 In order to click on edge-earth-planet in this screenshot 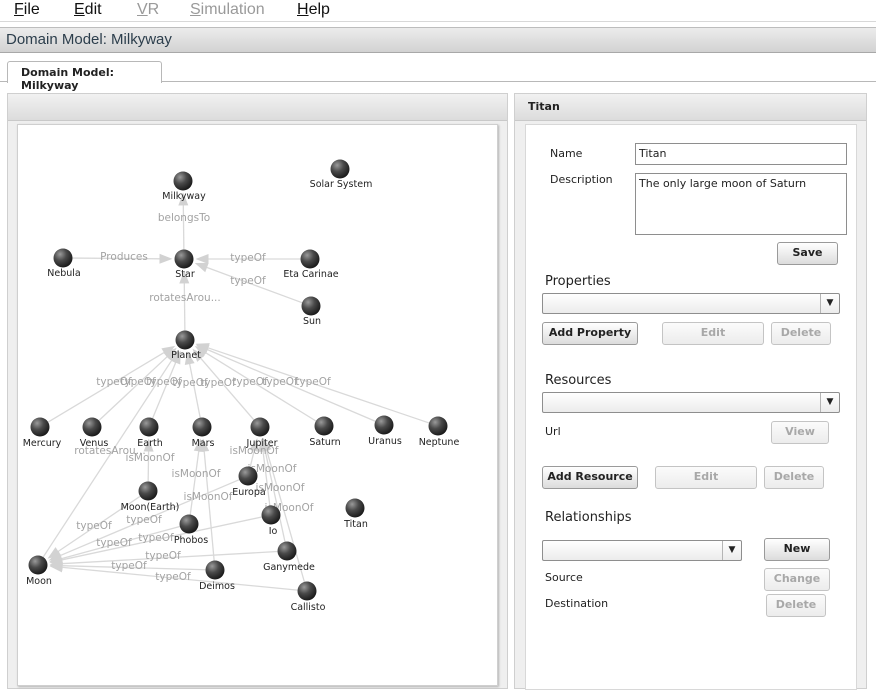, I will do `click(164, 390)`.